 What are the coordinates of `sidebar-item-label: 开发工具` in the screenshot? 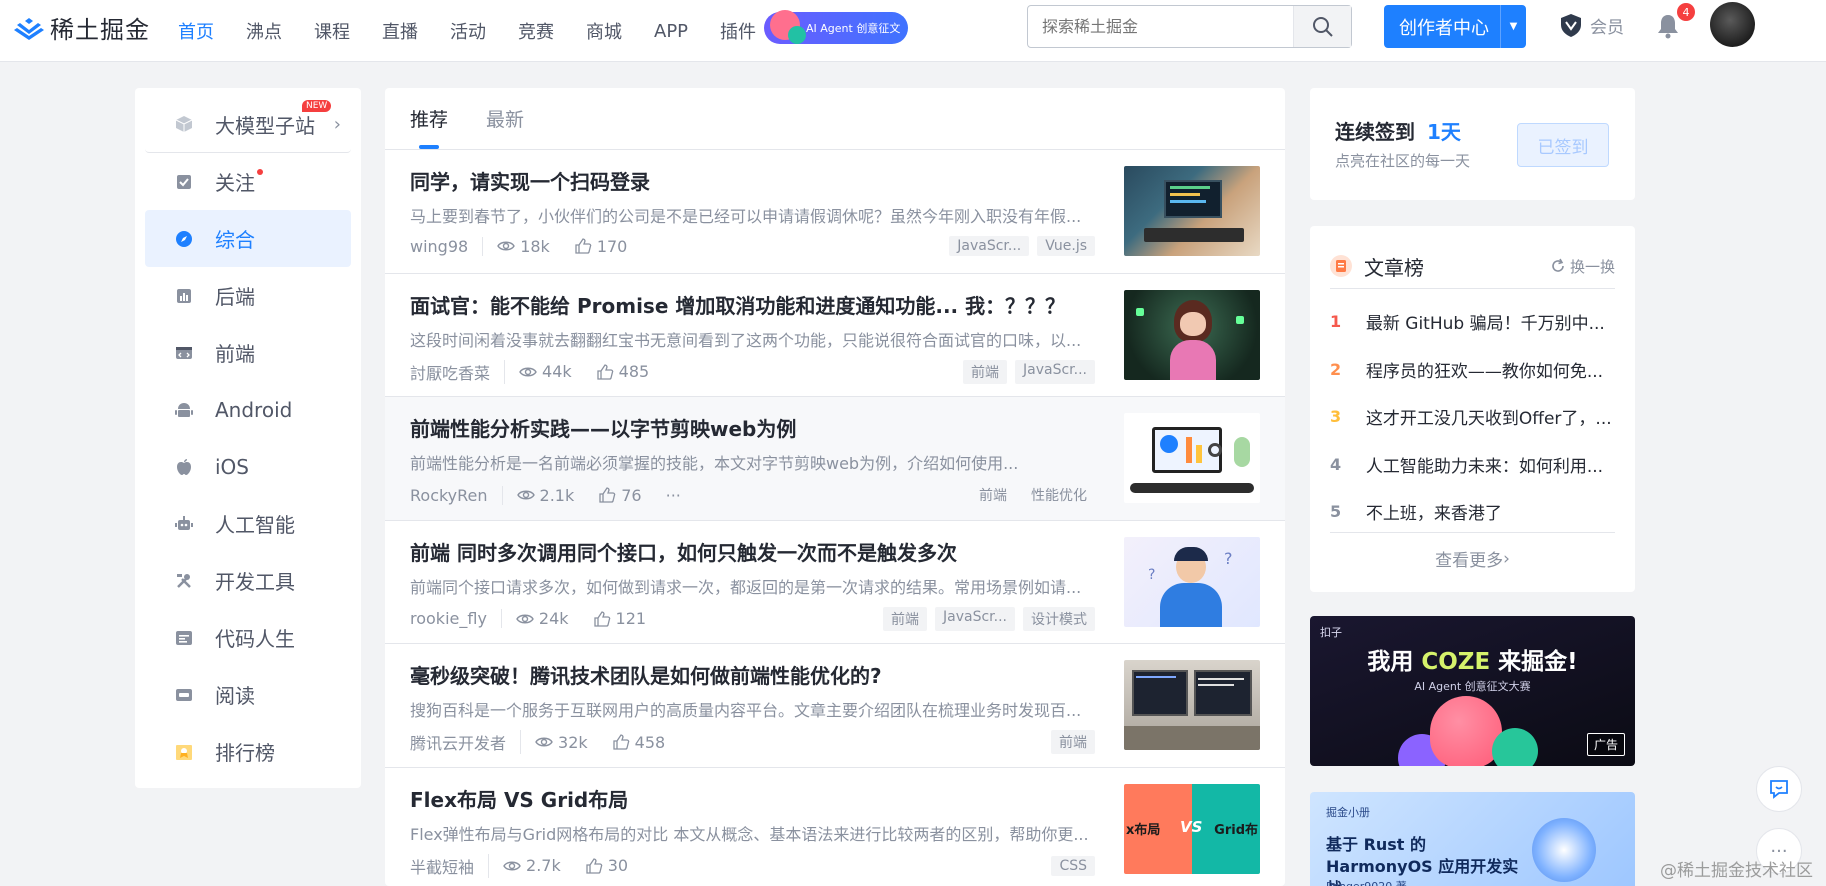 It's located at (255, 582).